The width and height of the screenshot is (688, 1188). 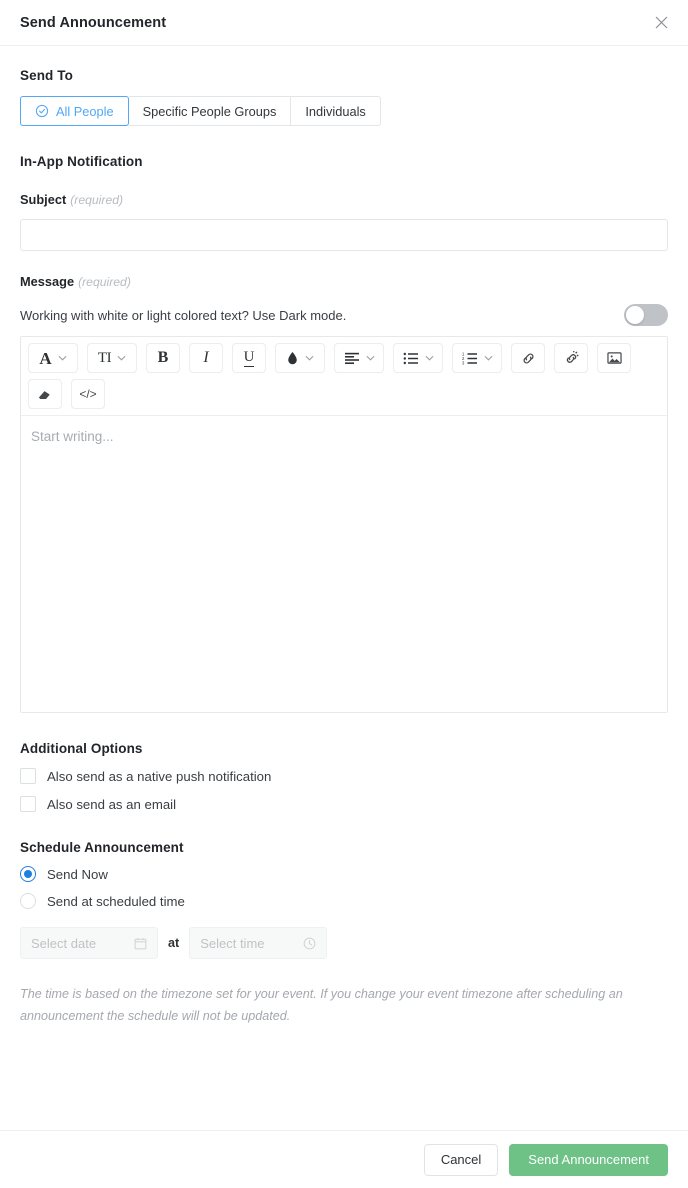 I want to click on radio-row-send-now: Send Now, so click(x=344, y=874).